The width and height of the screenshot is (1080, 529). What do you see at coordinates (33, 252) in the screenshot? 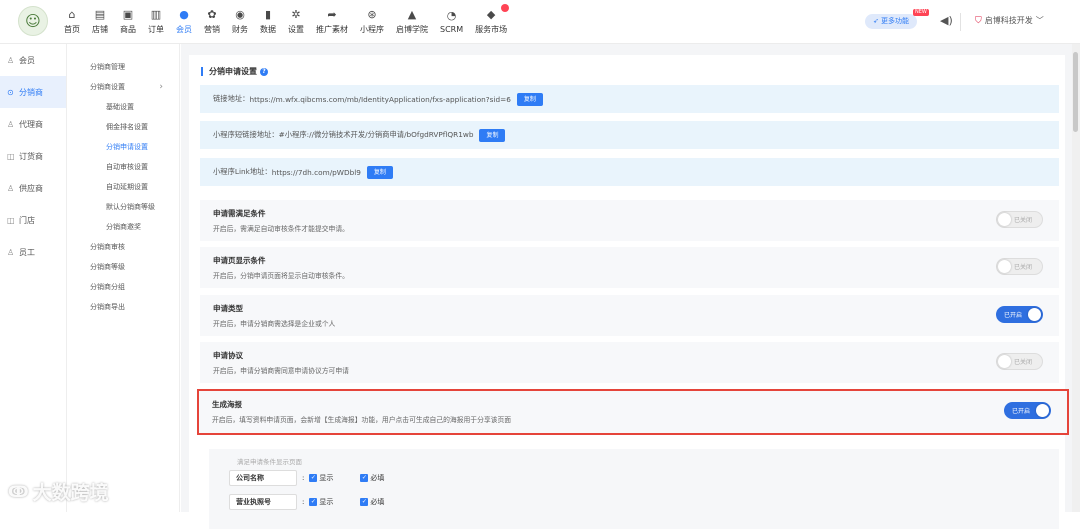
I see `sidebar-item: ♙ 员工` at bounding box center [33, 252].